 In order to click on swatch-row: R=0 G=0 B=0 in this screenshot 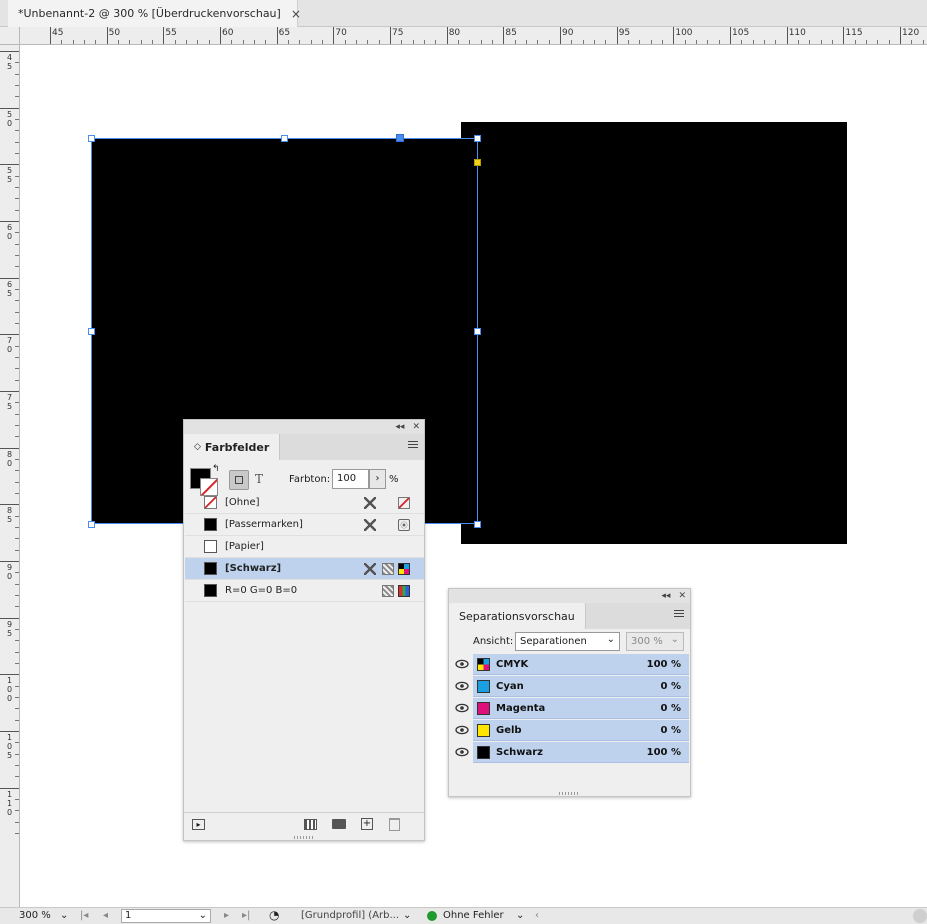, I will do `click(304, 591)`.